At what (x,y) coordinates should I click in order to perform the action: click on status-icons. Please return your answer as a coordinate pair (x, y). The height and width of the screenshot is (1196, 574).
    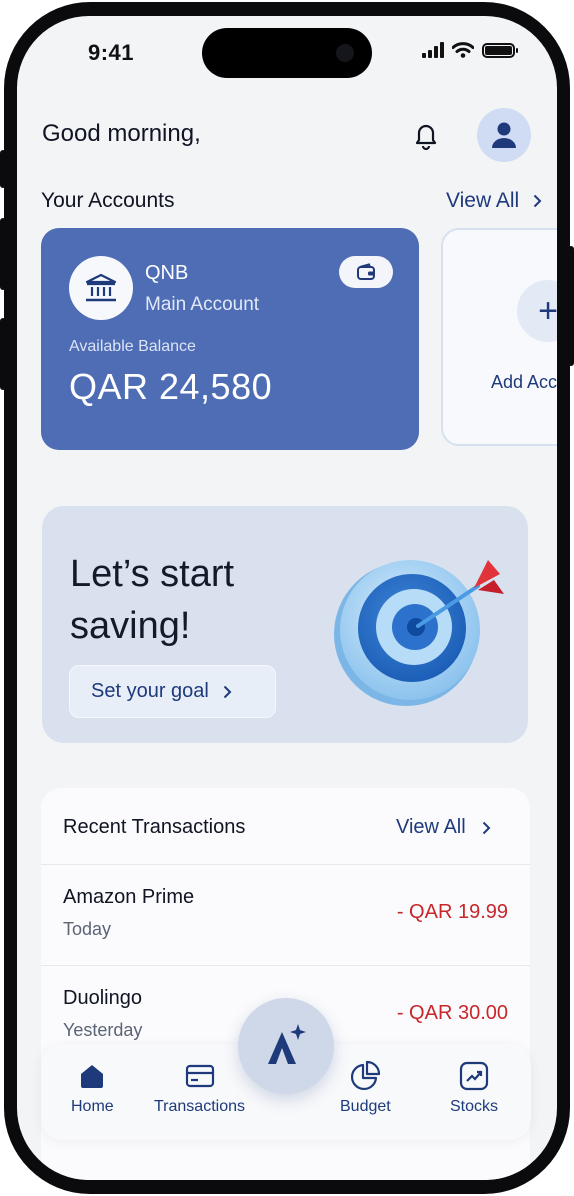
    Looking at the image, I should click on (470, 50).